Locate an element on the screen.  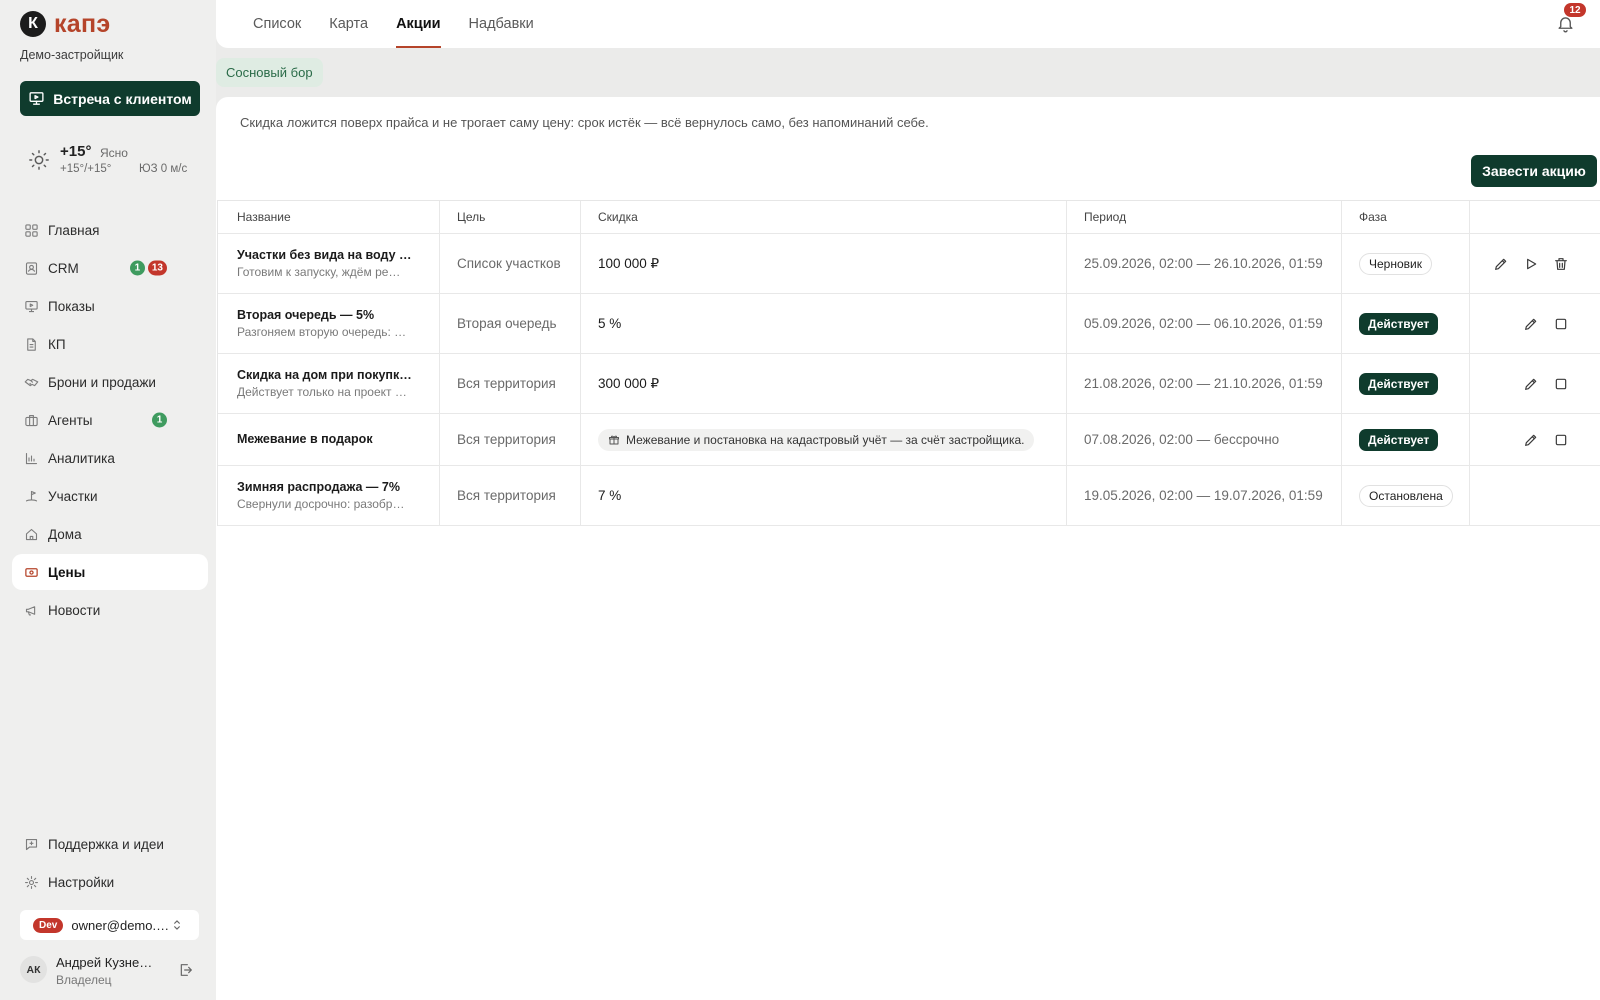
promotion-discount: 300 000 ₽ is located at coordinates (629, 383).